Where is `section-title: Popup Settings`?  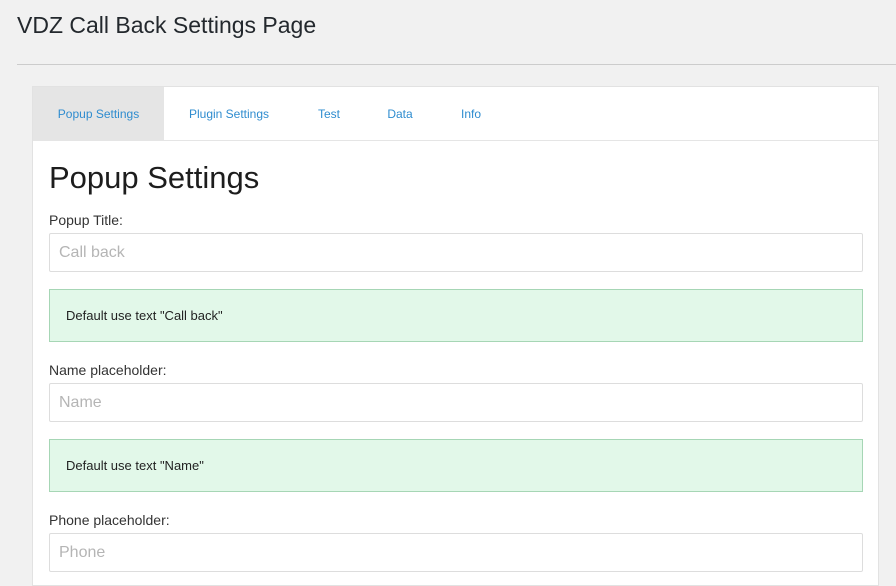 section-title: Popup Settings is located at coordinates (154, 177).